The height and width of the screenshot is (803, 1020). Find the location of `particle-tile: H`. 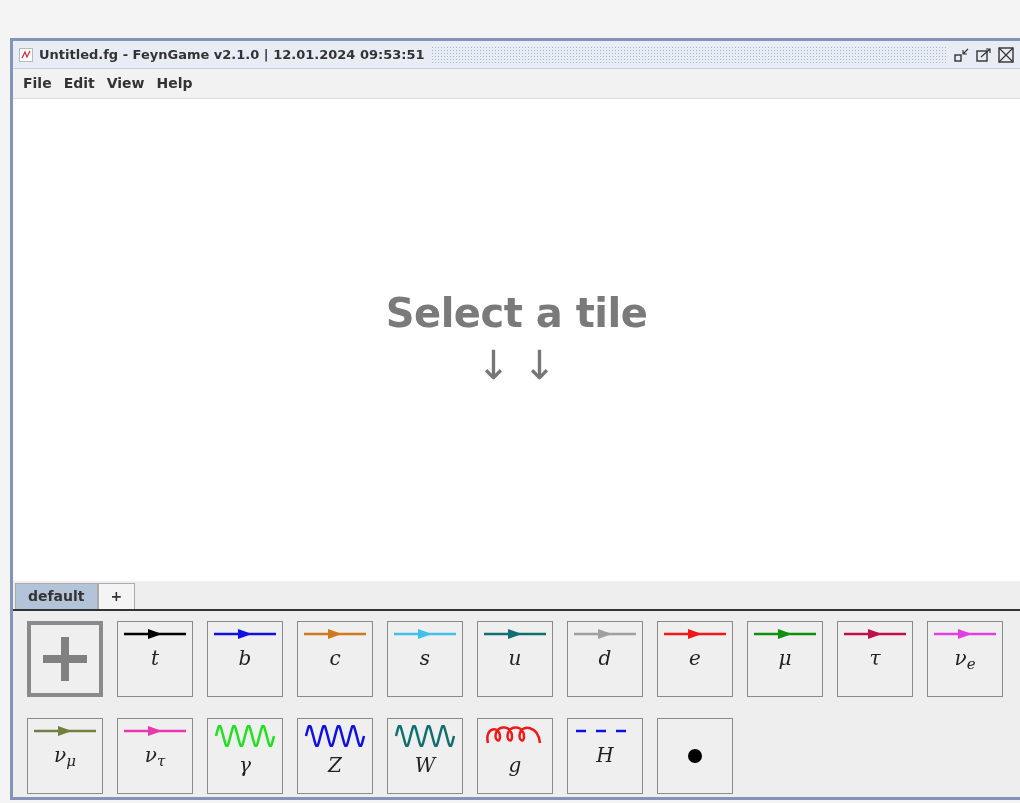

particle-tile: H is located at coordinates (605, 756).